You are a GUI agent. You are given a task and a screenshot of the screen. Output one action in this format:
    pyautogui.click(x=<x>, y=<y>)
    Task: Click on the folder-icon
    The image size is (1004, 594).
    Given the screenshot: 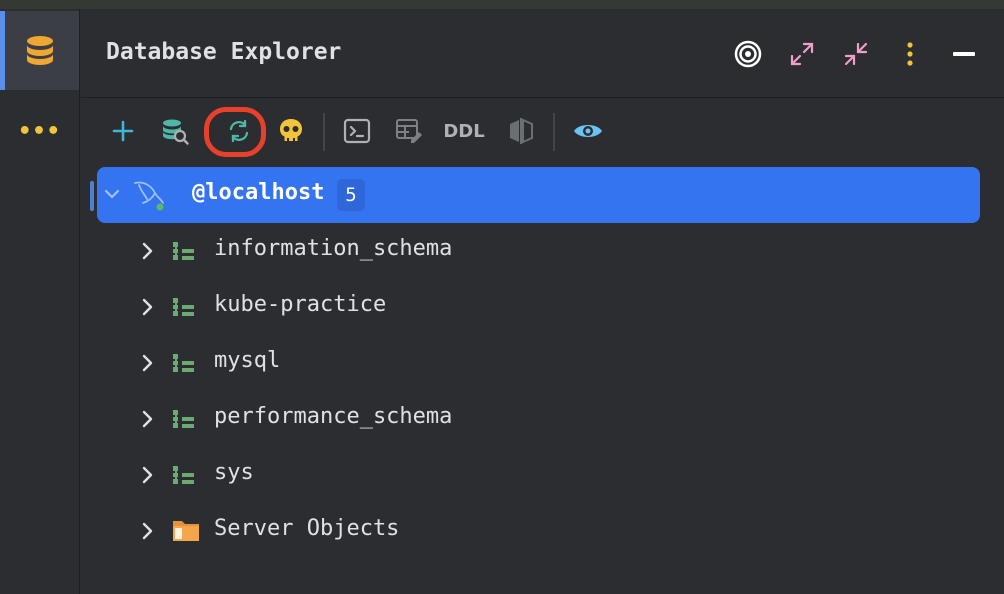 What is the action you would take?
    pyautogui.click(x=186, y=531)
    